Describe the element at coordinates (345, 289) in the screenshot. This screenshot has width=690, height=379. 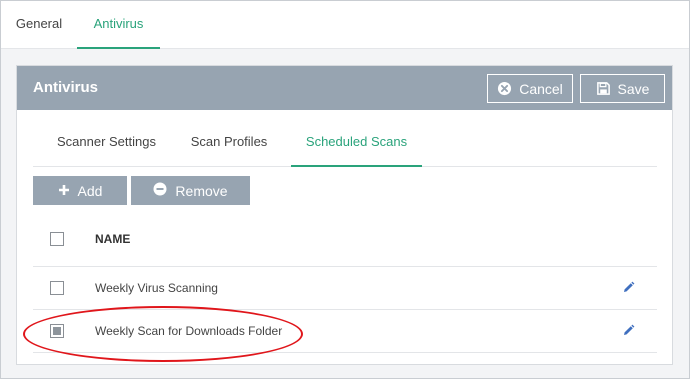
I see `table-row: Weekly Virus Scanning` at that location.